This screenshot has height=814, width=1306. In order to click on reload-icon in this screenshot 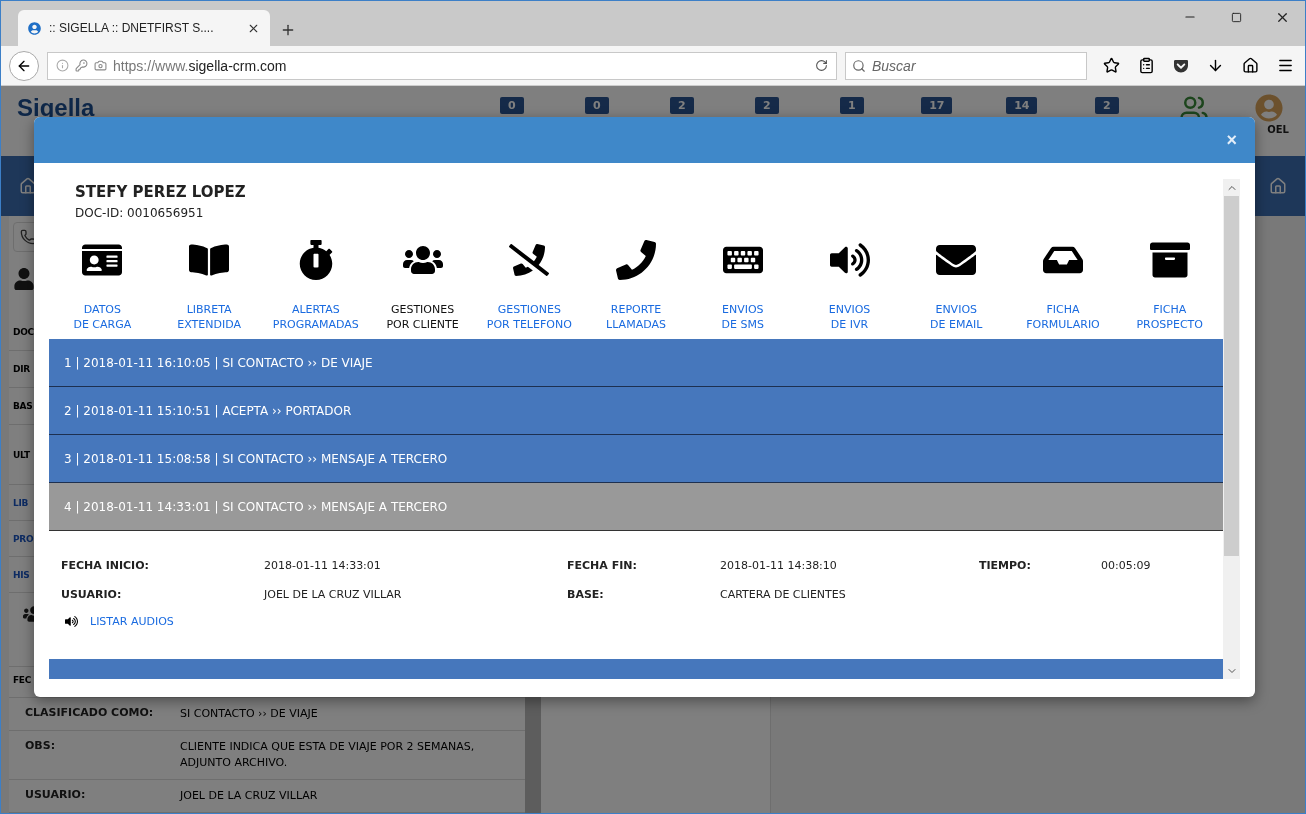, I will do `click(821, 65)`.